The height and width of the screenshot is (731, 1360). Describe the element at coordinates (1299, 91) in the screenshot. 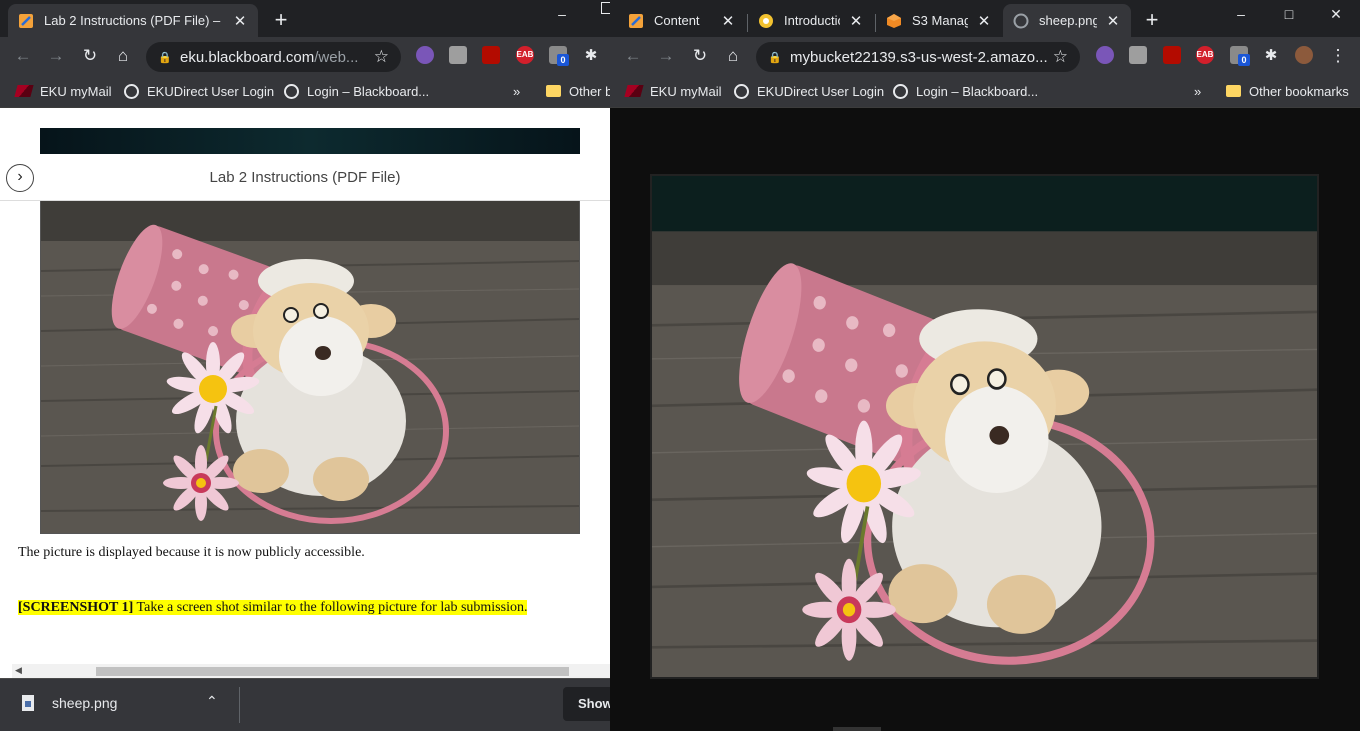

I see `bookmark-label: Other bookmarks` at that location.